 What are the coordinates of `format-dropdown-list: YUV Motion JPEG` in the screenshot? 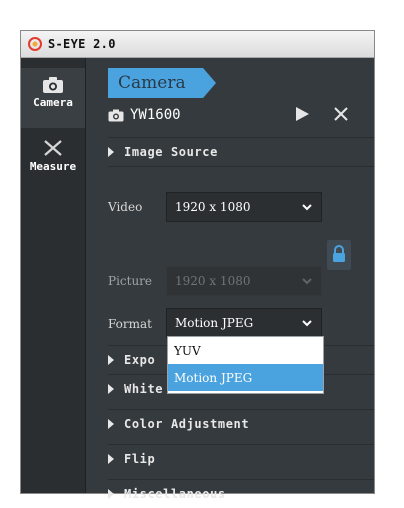 It's located at (245, 365).